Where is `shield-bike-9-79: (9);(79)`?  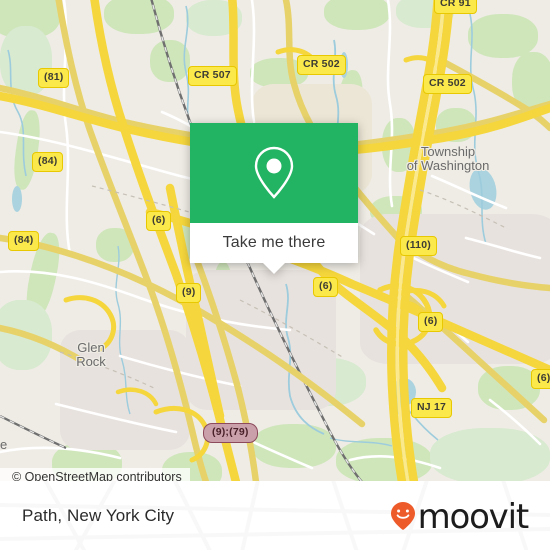
shield-bike-9-79: (9);(79) is located at coordinates (230, 433).